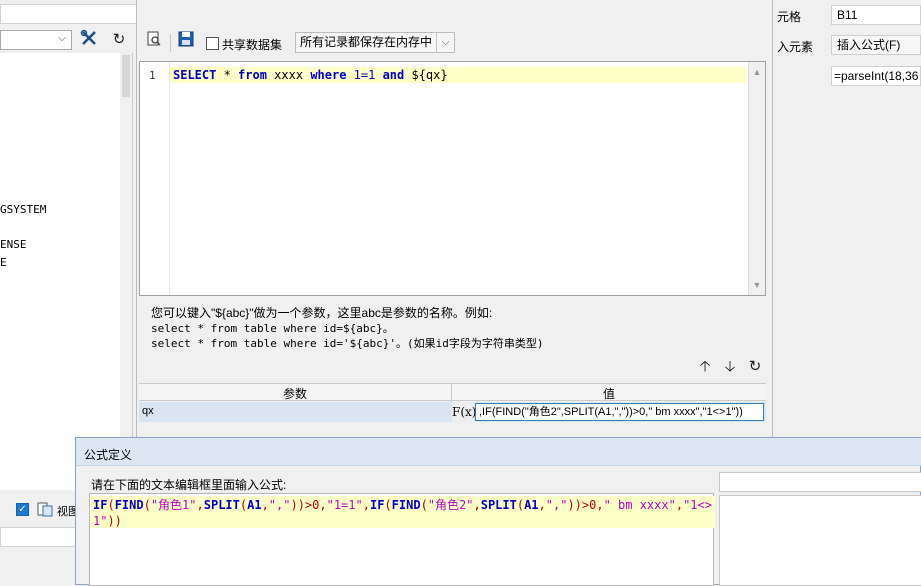 Image resolution: width=921 pixels, height=586 pixels. I want to click on formula-token: "1=1", so click(344, 505).